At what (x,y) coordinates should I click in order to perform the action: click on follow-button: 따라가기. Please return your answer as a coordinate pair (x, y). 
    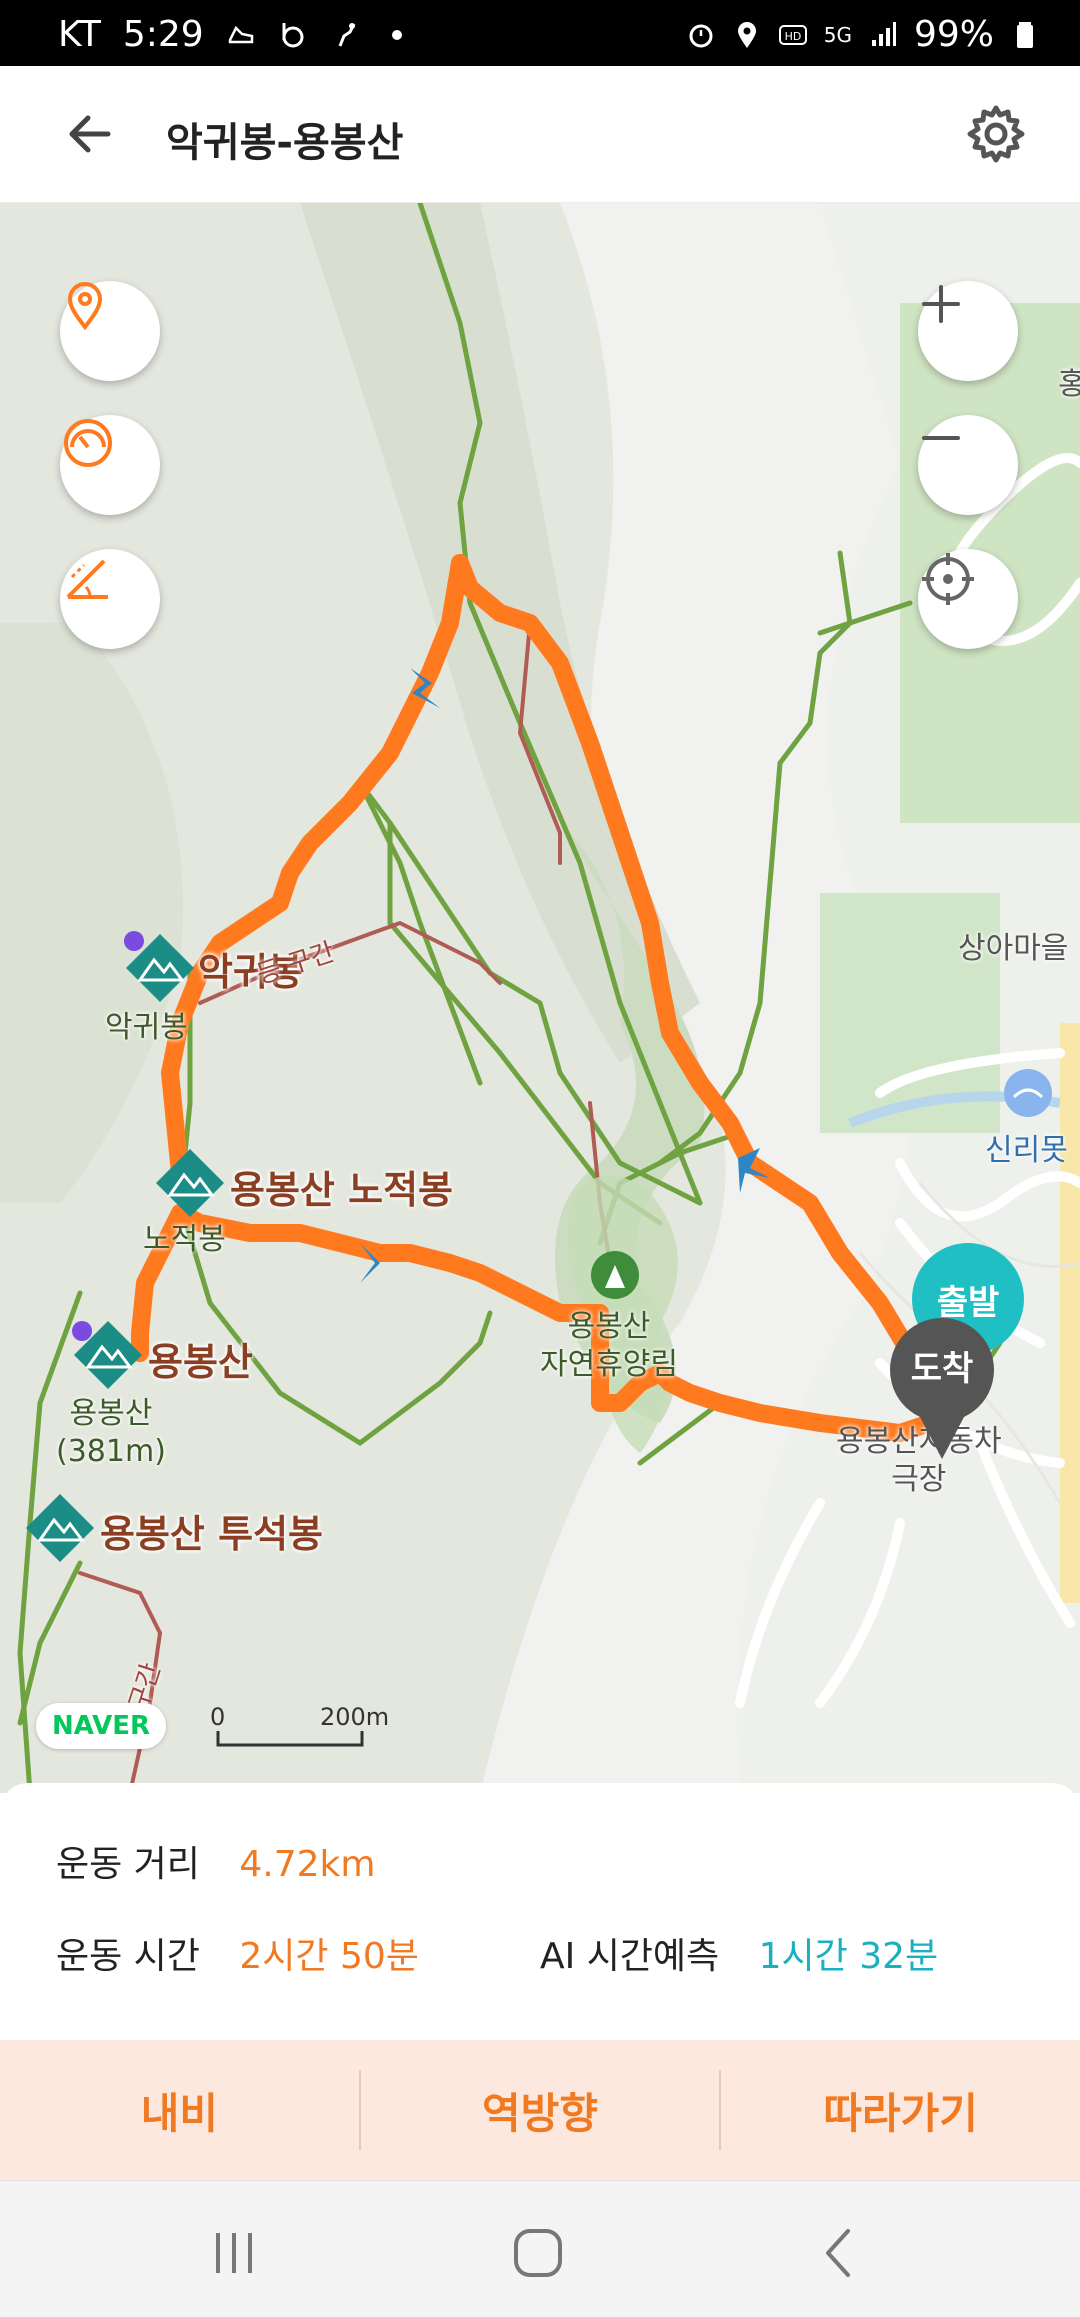
    Looking at the image, I should click on (900, 2110).